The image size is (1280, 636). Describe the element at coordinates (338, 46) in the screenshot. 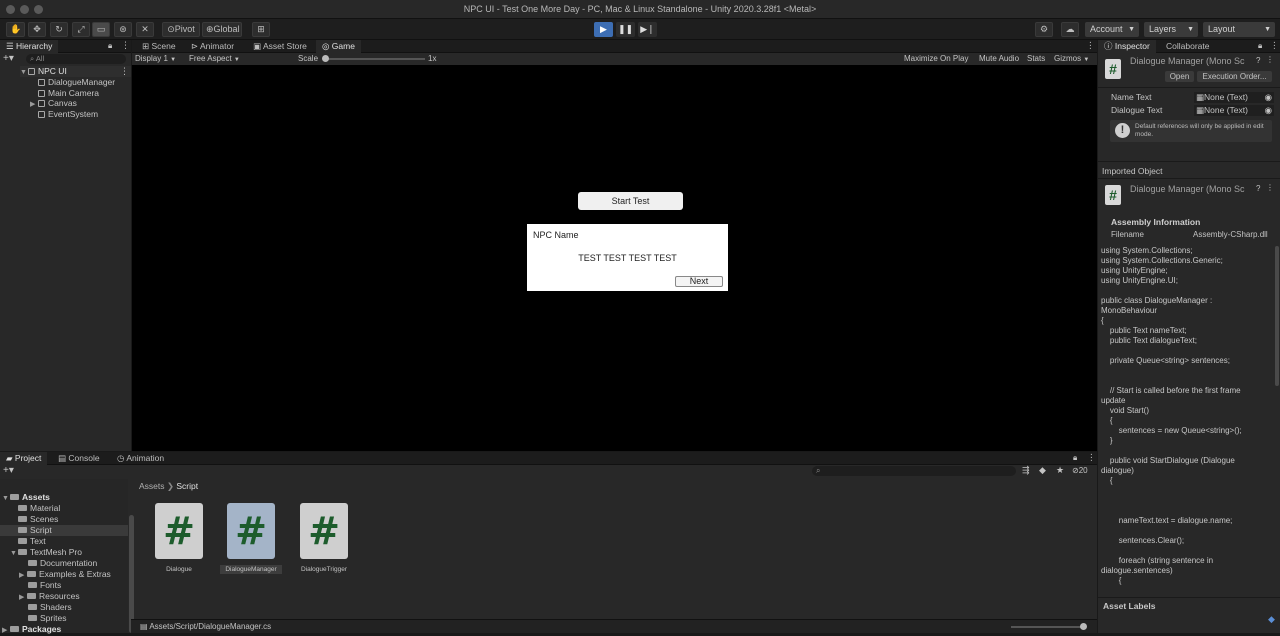

I see `tab-game: ◎ Game` at that location.